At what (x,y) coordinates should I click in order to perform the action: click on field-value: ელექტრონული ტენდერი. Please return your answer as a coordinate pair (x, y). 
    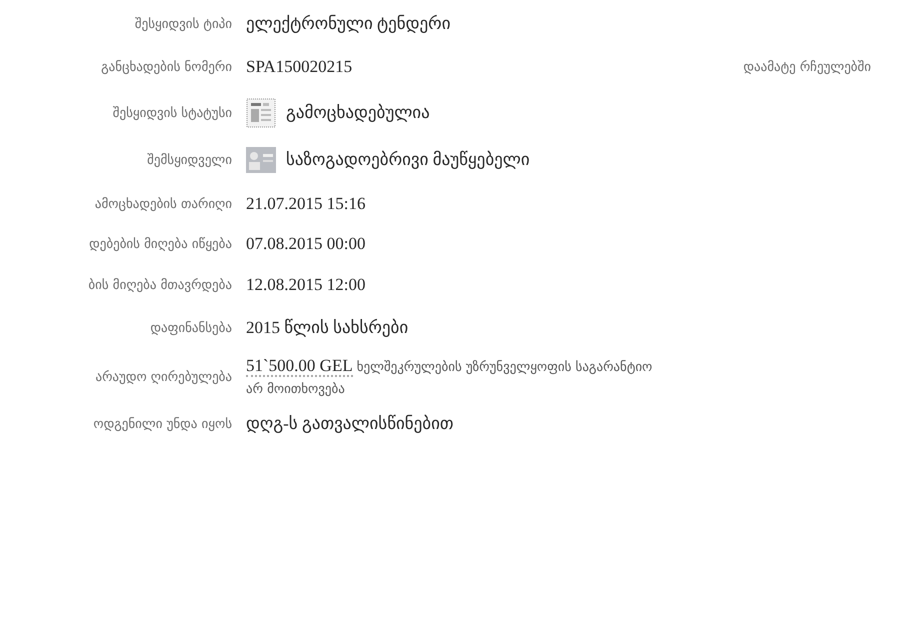
    Looking at the image, I should click on (348, 24).